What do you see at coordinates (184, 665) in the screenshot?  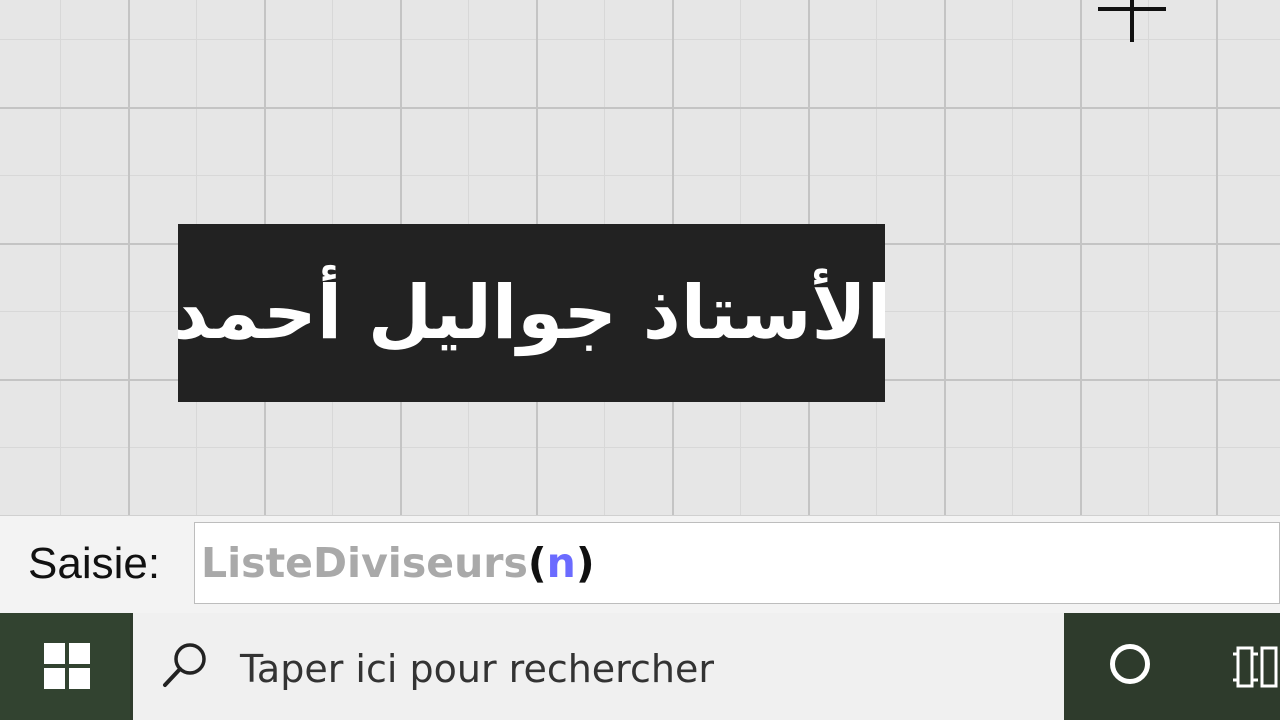 I see `search-icon` at bounding box center [184, 665].